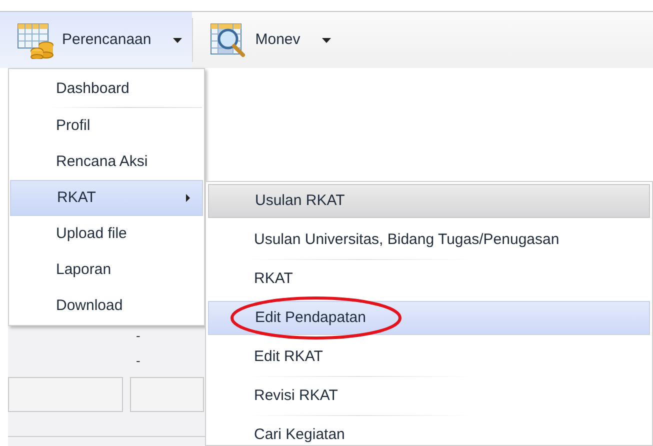  Describe the element at coordinates (267, 40) in the screenshot. I see `toolbar-button: Monev` at that location.